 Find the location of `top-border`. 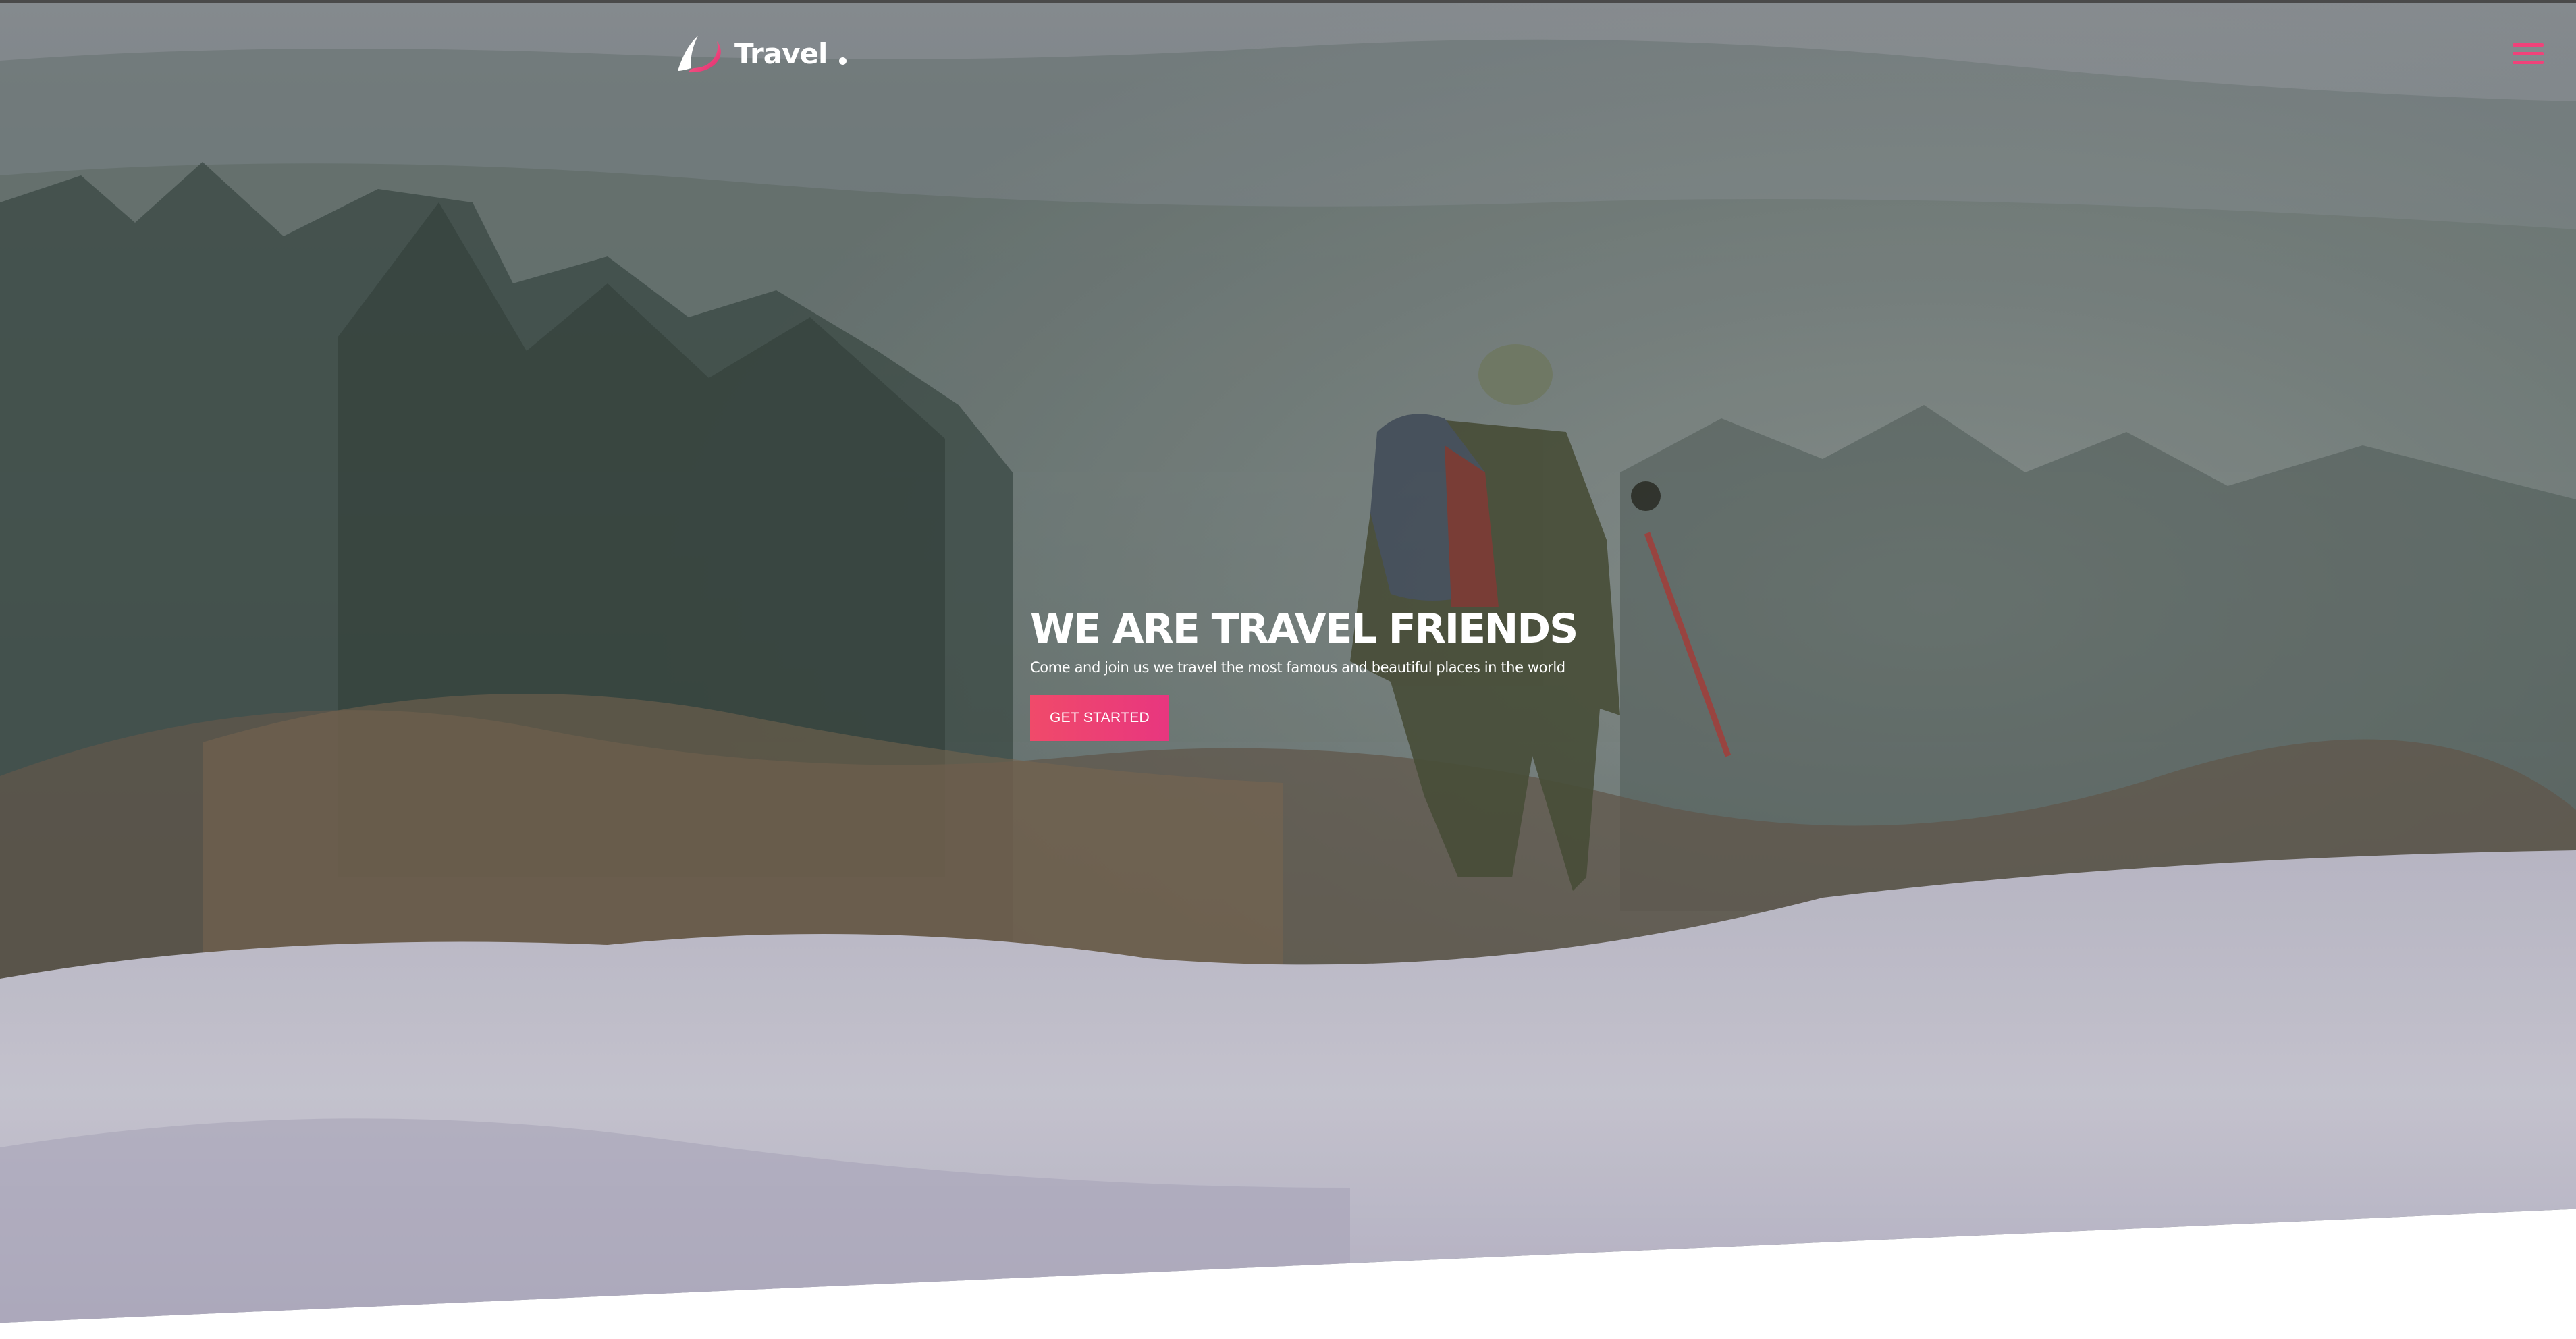

top-border is located at coordinates (1288, 2).